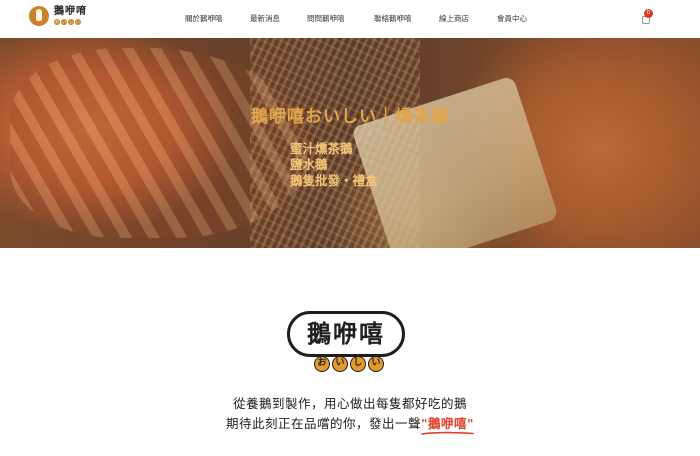 This screenshot has height=456, width=700. What do you see at coordinates (447, 423) in the screenshot?
I see `tagline-highlight: "鵝咿嘻"` at bounding box center [447, 423].